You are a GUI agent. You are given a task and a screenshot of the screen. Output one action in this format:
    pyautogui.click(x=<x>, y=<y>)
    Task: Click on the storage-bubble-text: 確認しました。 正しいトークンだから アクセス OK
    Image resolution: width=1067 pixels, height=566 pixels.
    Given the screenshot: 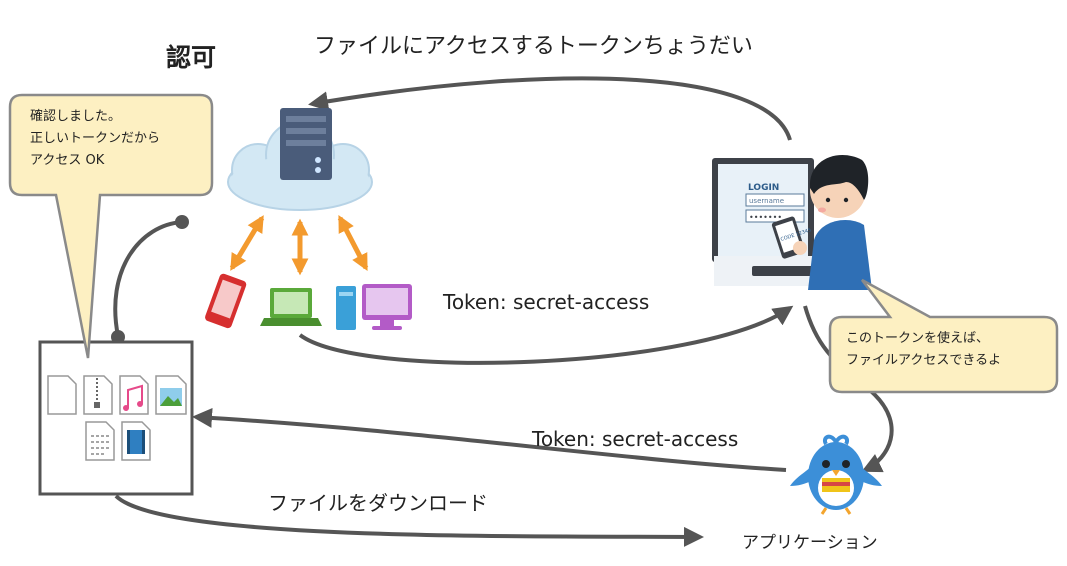 What is the action you would take?
    pyautogui.click(x=115, y=139)
    